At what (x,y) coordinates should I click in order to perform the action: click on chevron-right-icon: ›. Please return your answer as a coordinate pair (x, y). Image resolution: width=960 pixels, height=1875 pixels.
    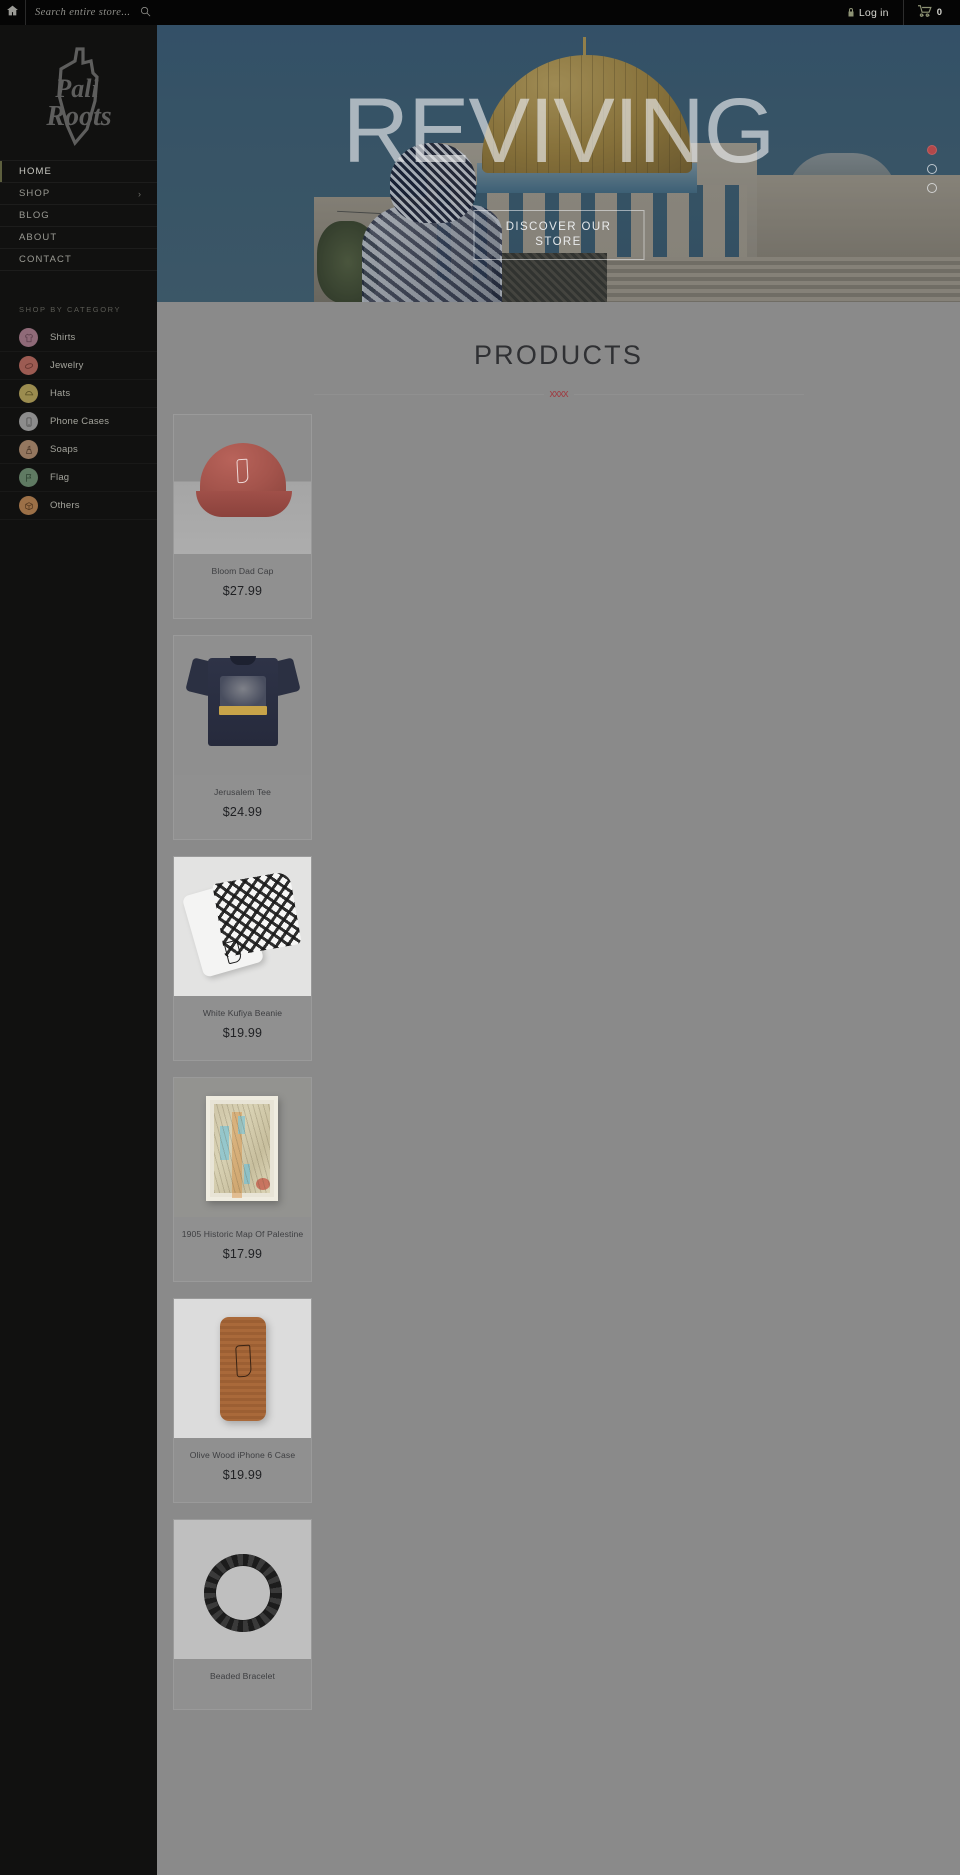
    Looking at the image, I should click on (139, 193).